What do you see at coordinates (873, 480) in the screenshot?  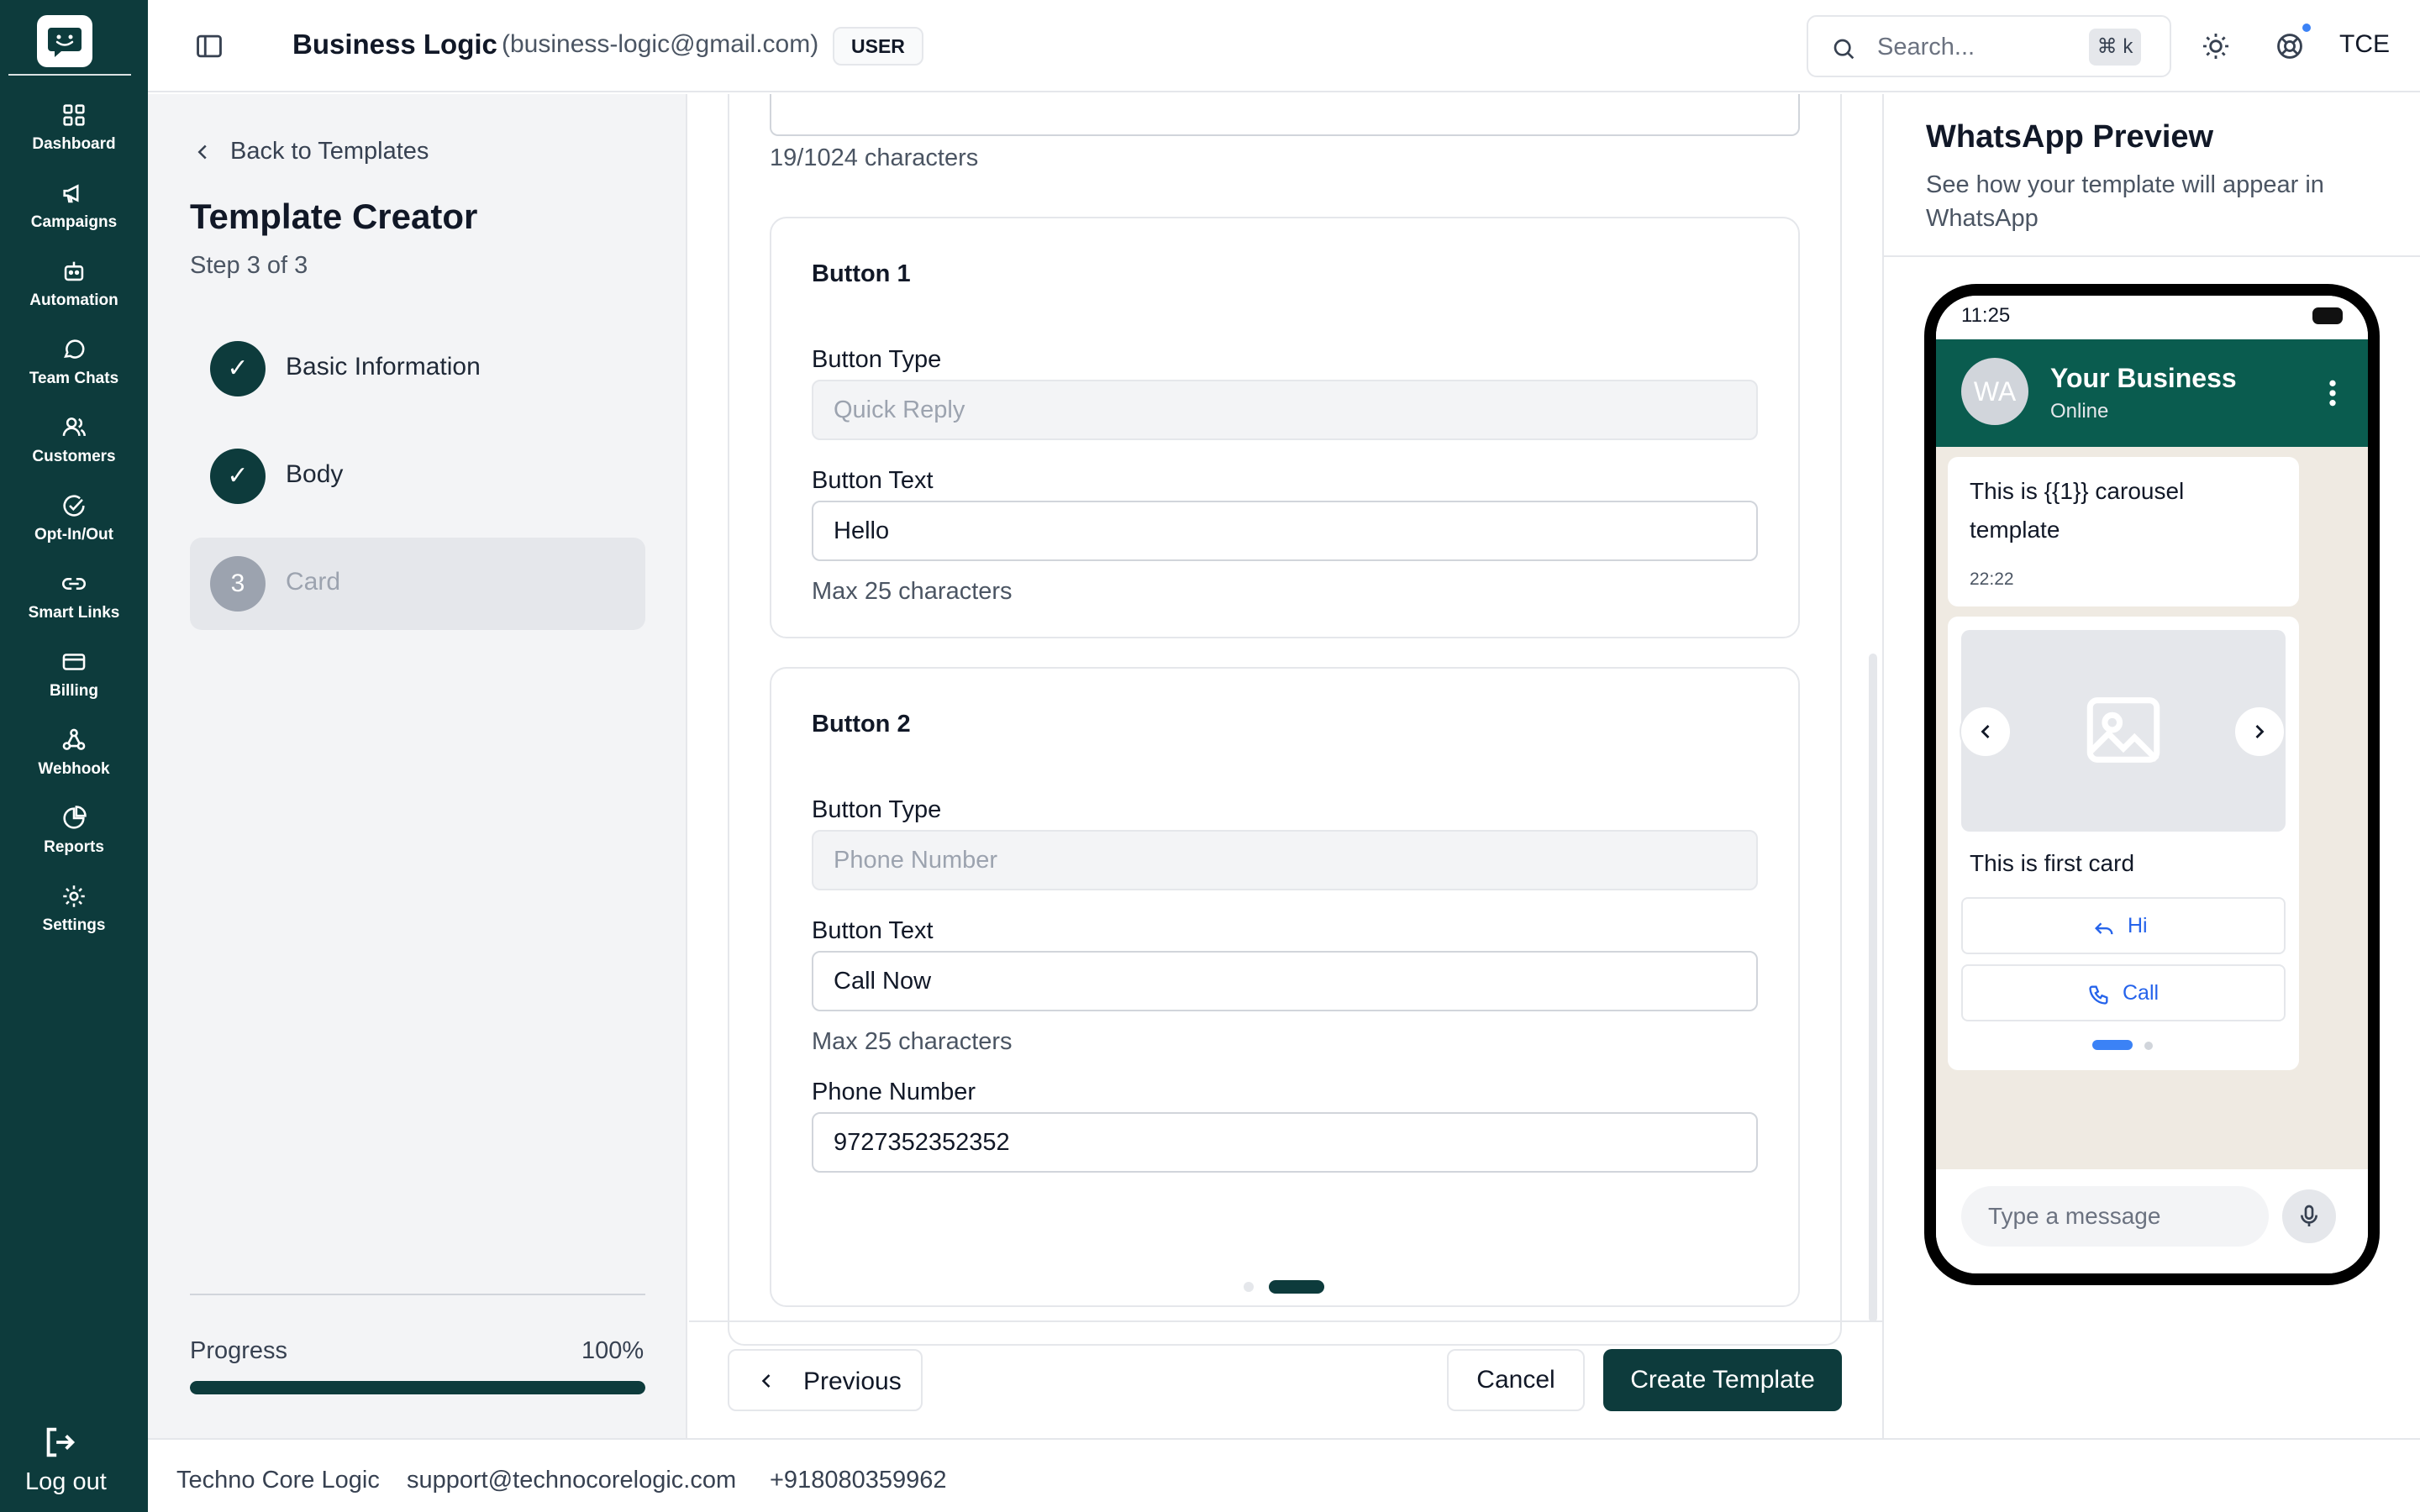 I see `button-text-label: Button Text` at bounding box center [873, 480].